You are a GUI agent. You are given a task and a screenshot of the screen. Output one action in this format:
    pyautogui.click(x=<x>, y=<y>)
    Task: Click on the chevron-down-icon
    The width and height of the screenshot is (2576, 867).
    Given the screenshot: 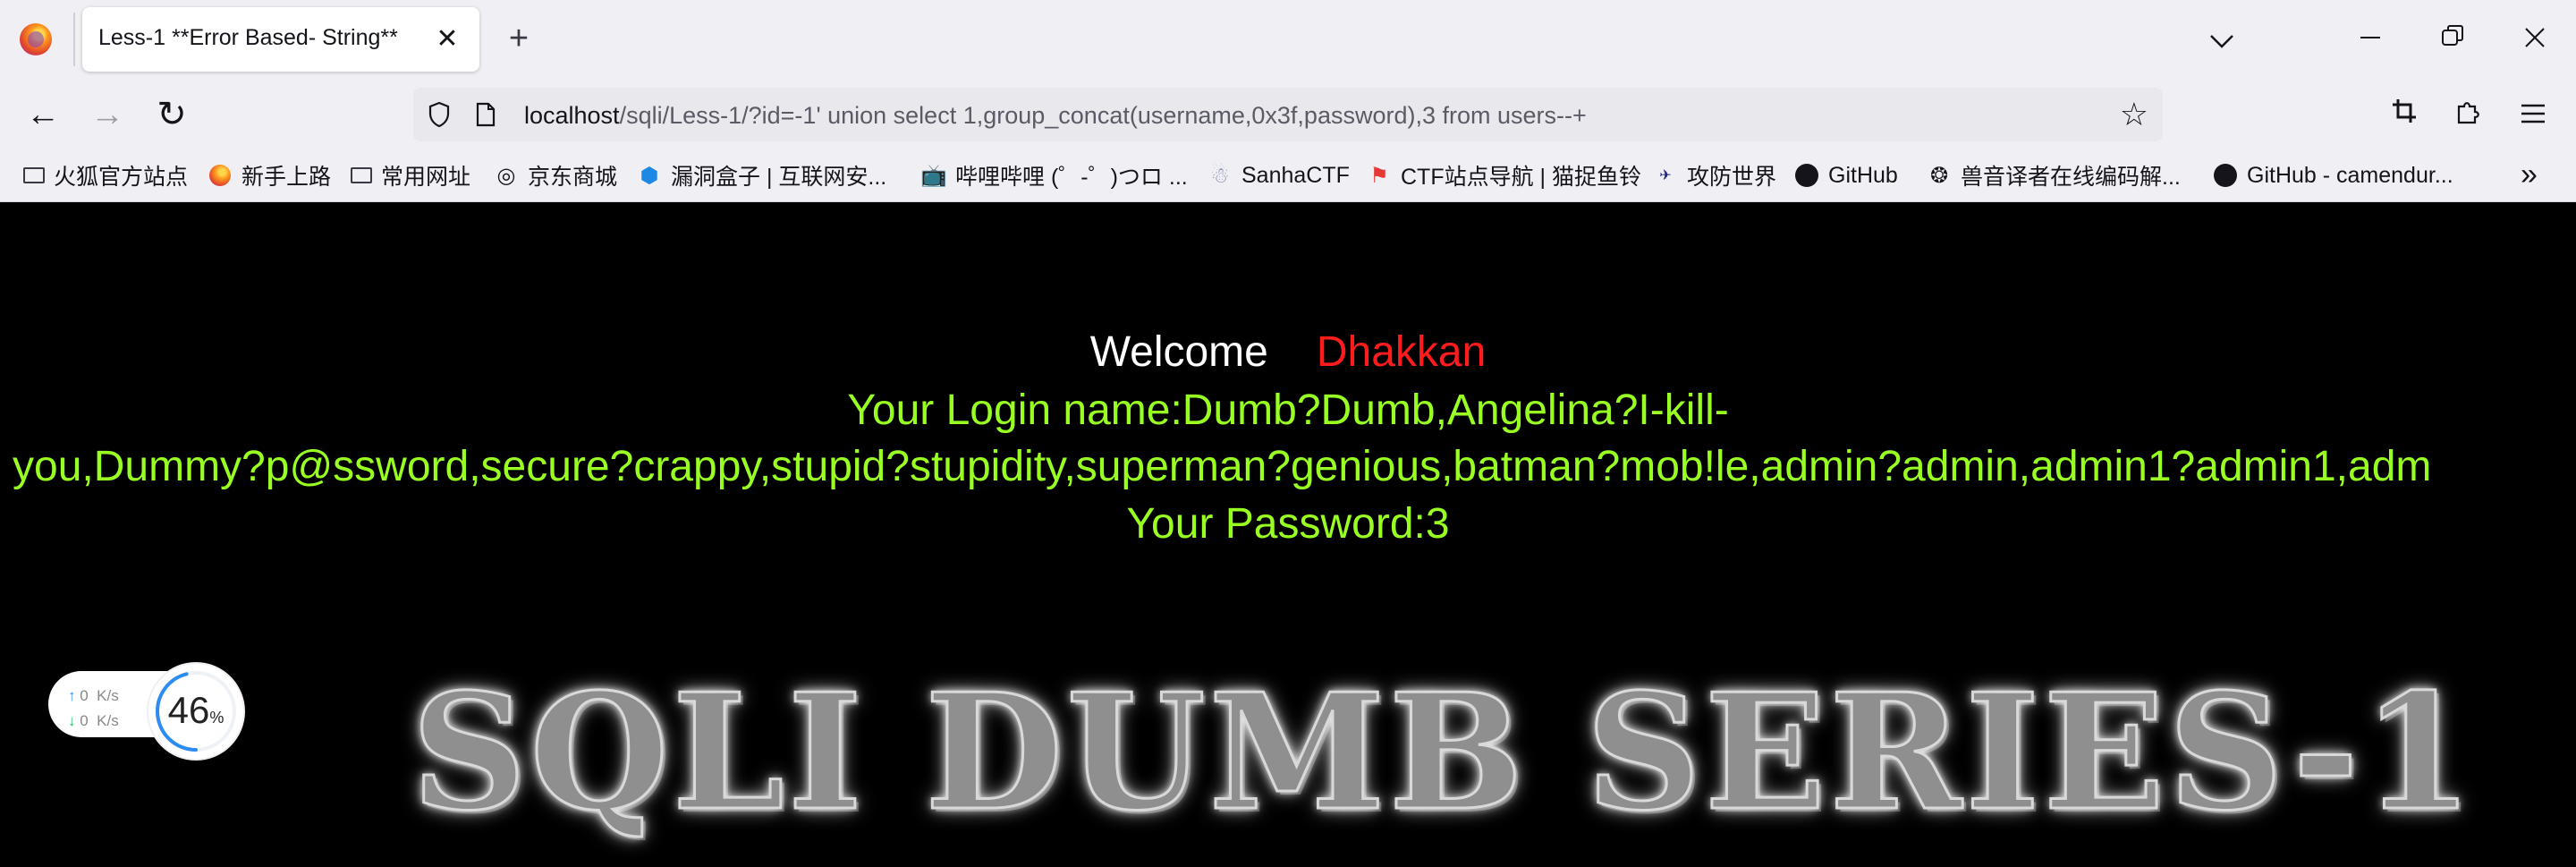 What is the action you would take?
    pyautogui.click(x=2221, y=41)
    